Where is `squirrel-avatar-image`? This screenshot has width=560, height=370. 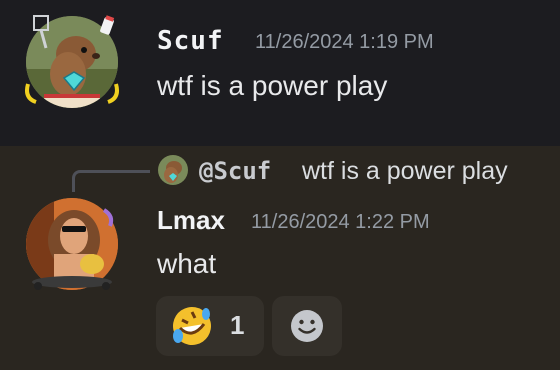 squirrel-avatar-image is located at coordinates (72, 61).